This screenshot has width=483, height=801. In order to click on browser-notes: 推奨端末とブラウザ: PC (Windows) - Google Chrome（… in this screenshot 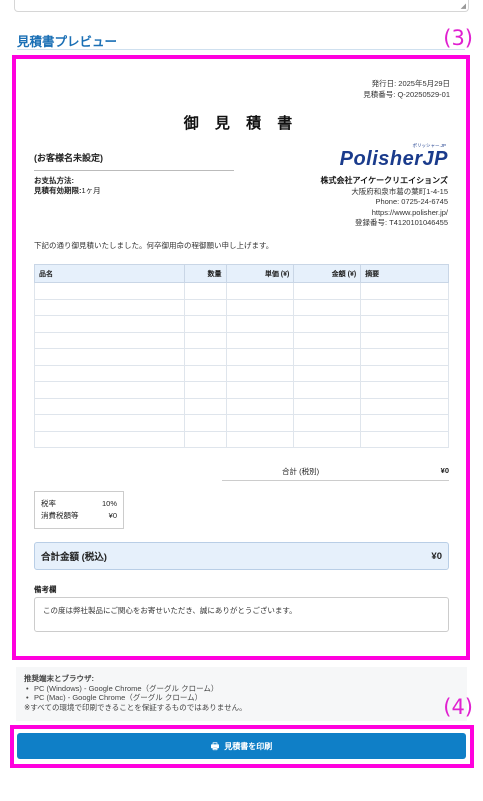, I will do `click(241, 694)`.